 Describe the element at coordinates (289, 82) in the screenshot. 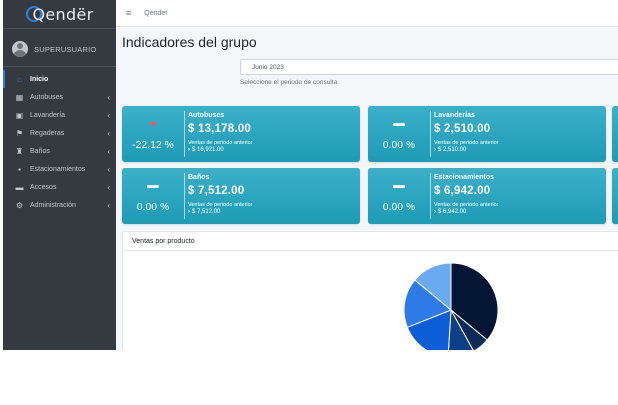

I see `period-help-text: Seleccione el periodo de consulta` at that location.